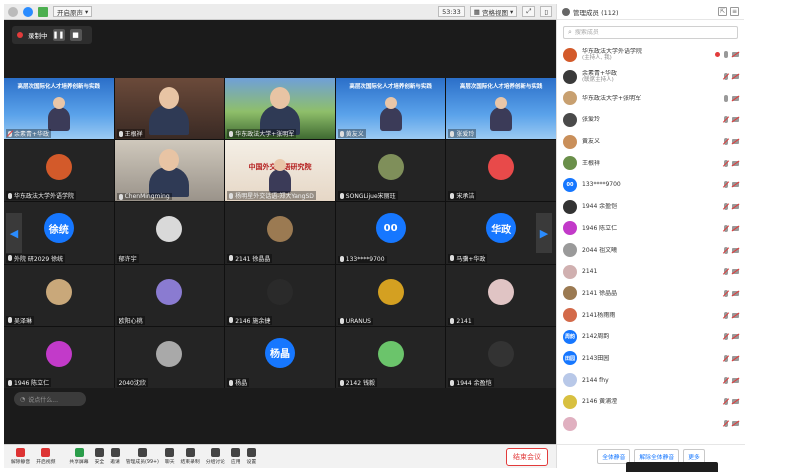 The image size is (798, 473). Describe the element at coordinates (651, 77) in the screenshot. I see `member-row: 余素青+华政 (联席主持人)` at that location.